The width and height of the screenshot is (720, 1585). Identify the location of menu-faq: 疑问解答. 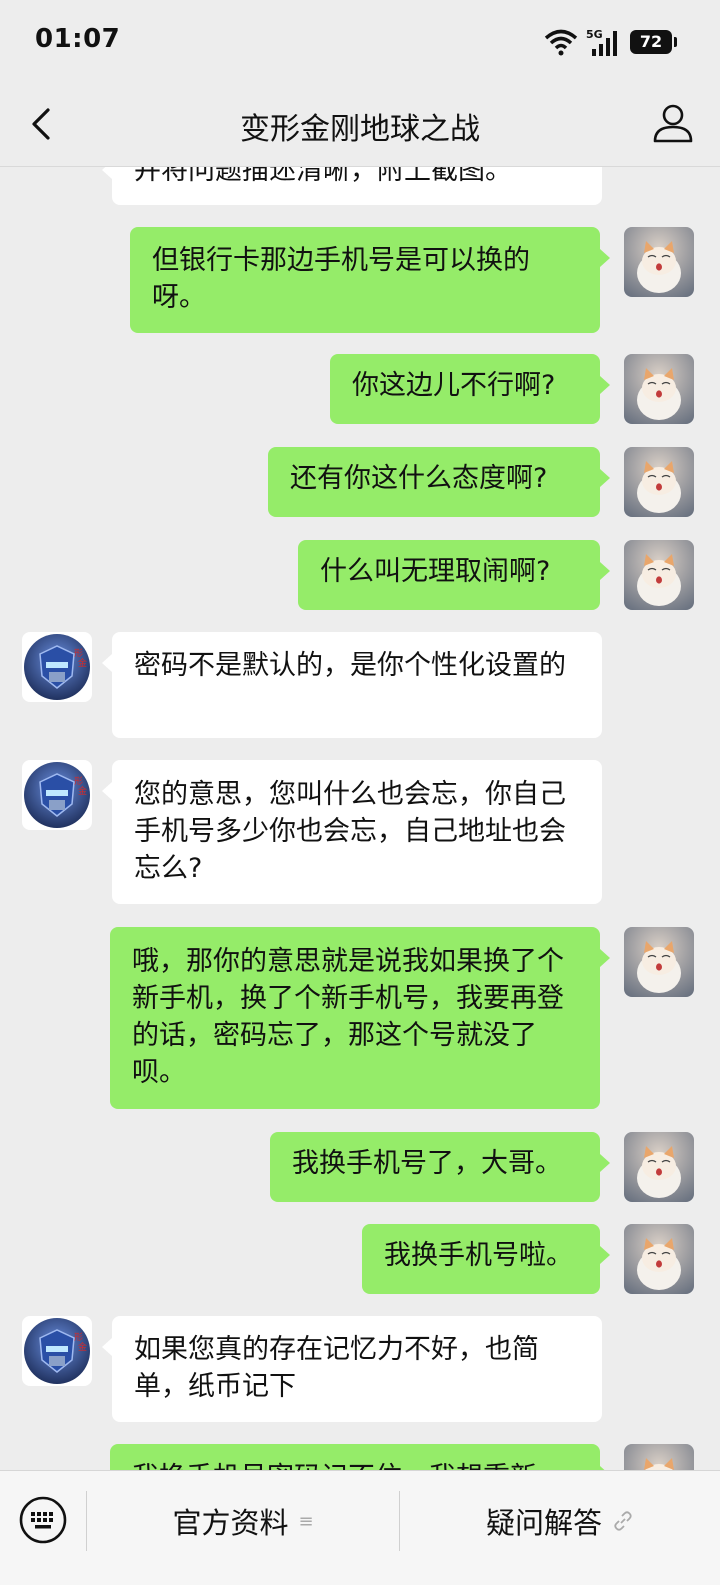
(560, 1521).